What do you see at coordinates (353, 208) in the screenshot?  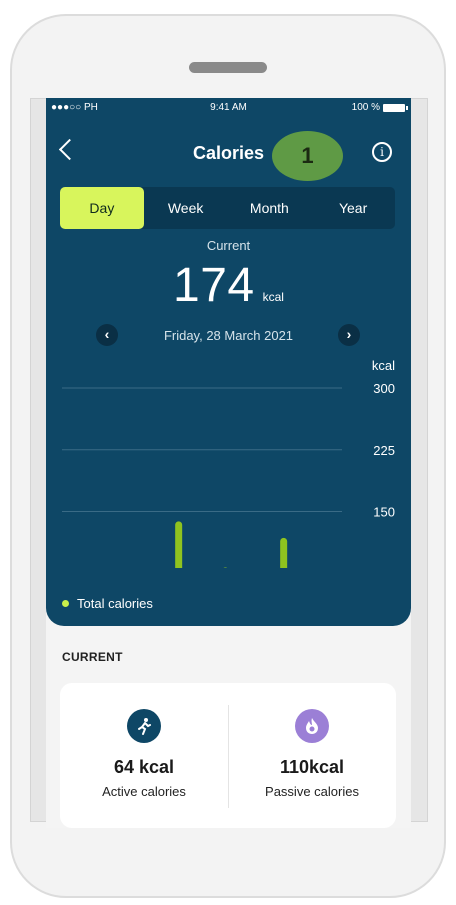 I see `tab-year: Year` at bounding box center [353, 208].